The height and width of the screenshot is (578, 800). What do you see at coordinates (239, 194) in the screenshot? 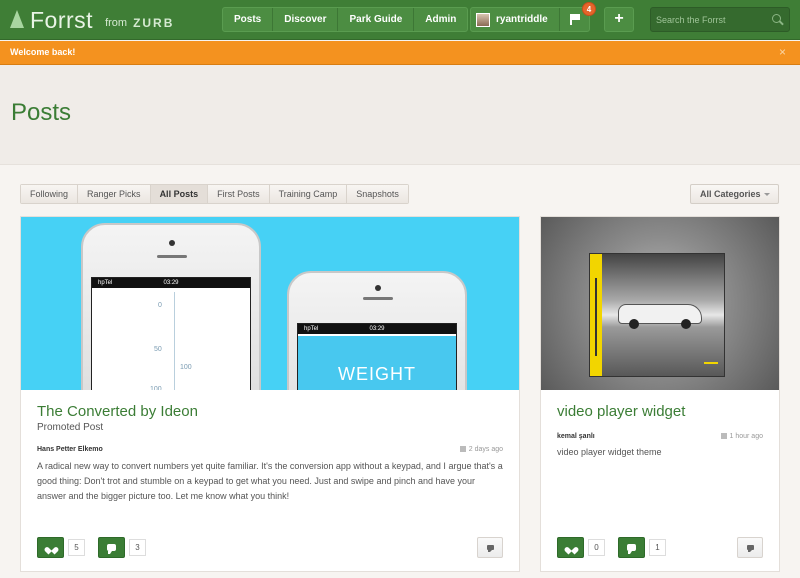
I see `tab-first-posts: First Posts` at bounding box center [239, 194].